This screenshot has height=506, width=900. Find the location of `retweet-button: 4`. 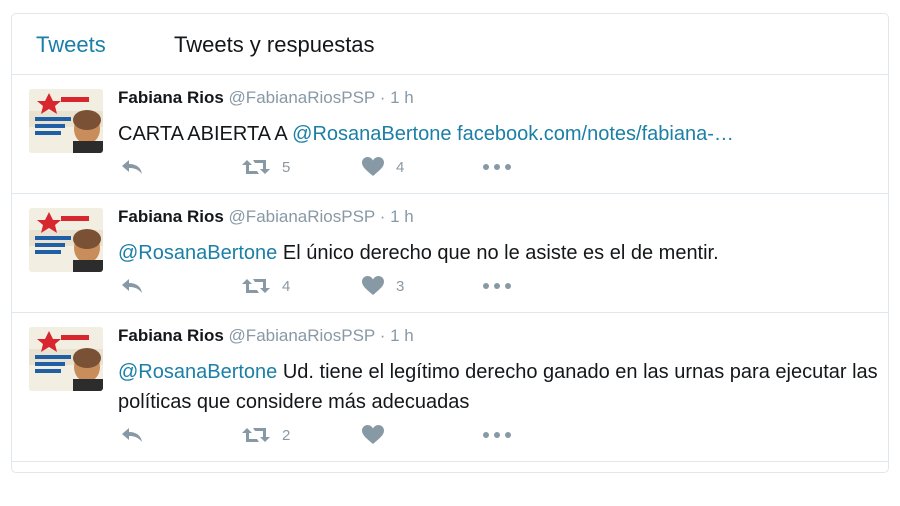

retweet-button: 4 is located at coordinates (266, 286).